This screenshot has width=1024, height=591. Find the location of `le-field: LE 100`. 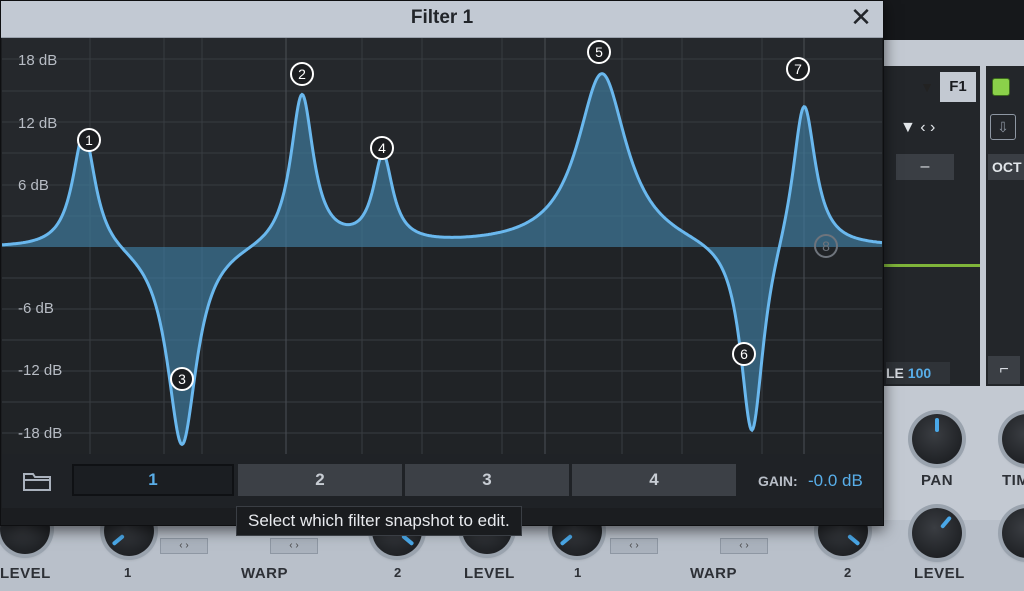

le-field: LE 100 is located at coordinates (918, 373).